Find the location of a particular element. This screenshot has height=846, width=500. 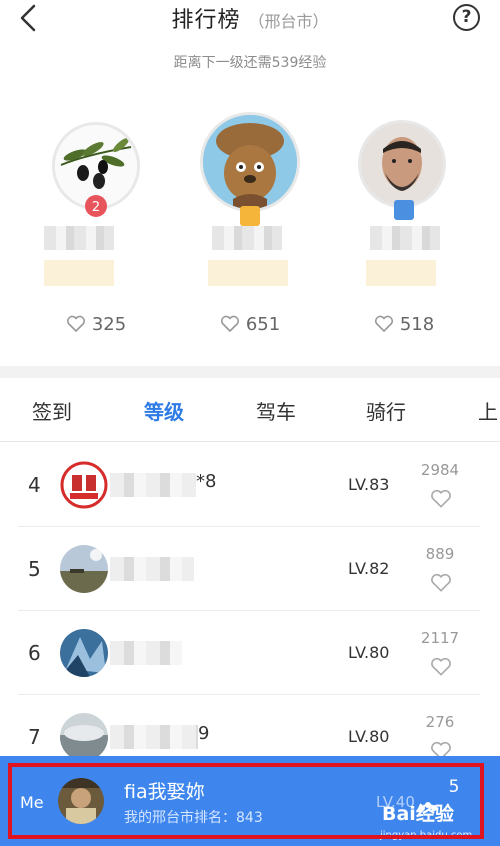

page-title-group: 排行榜 （邢台市） is located at coordinates (250, 18).